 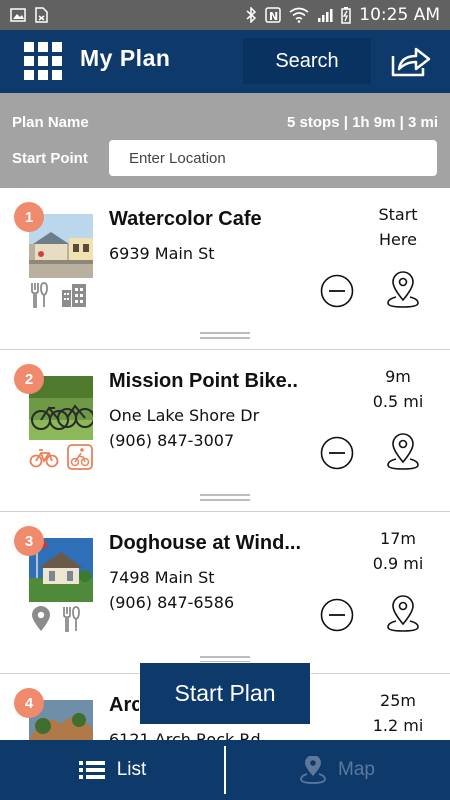 I want to click on signal-icon, so click(x=325, y=15).